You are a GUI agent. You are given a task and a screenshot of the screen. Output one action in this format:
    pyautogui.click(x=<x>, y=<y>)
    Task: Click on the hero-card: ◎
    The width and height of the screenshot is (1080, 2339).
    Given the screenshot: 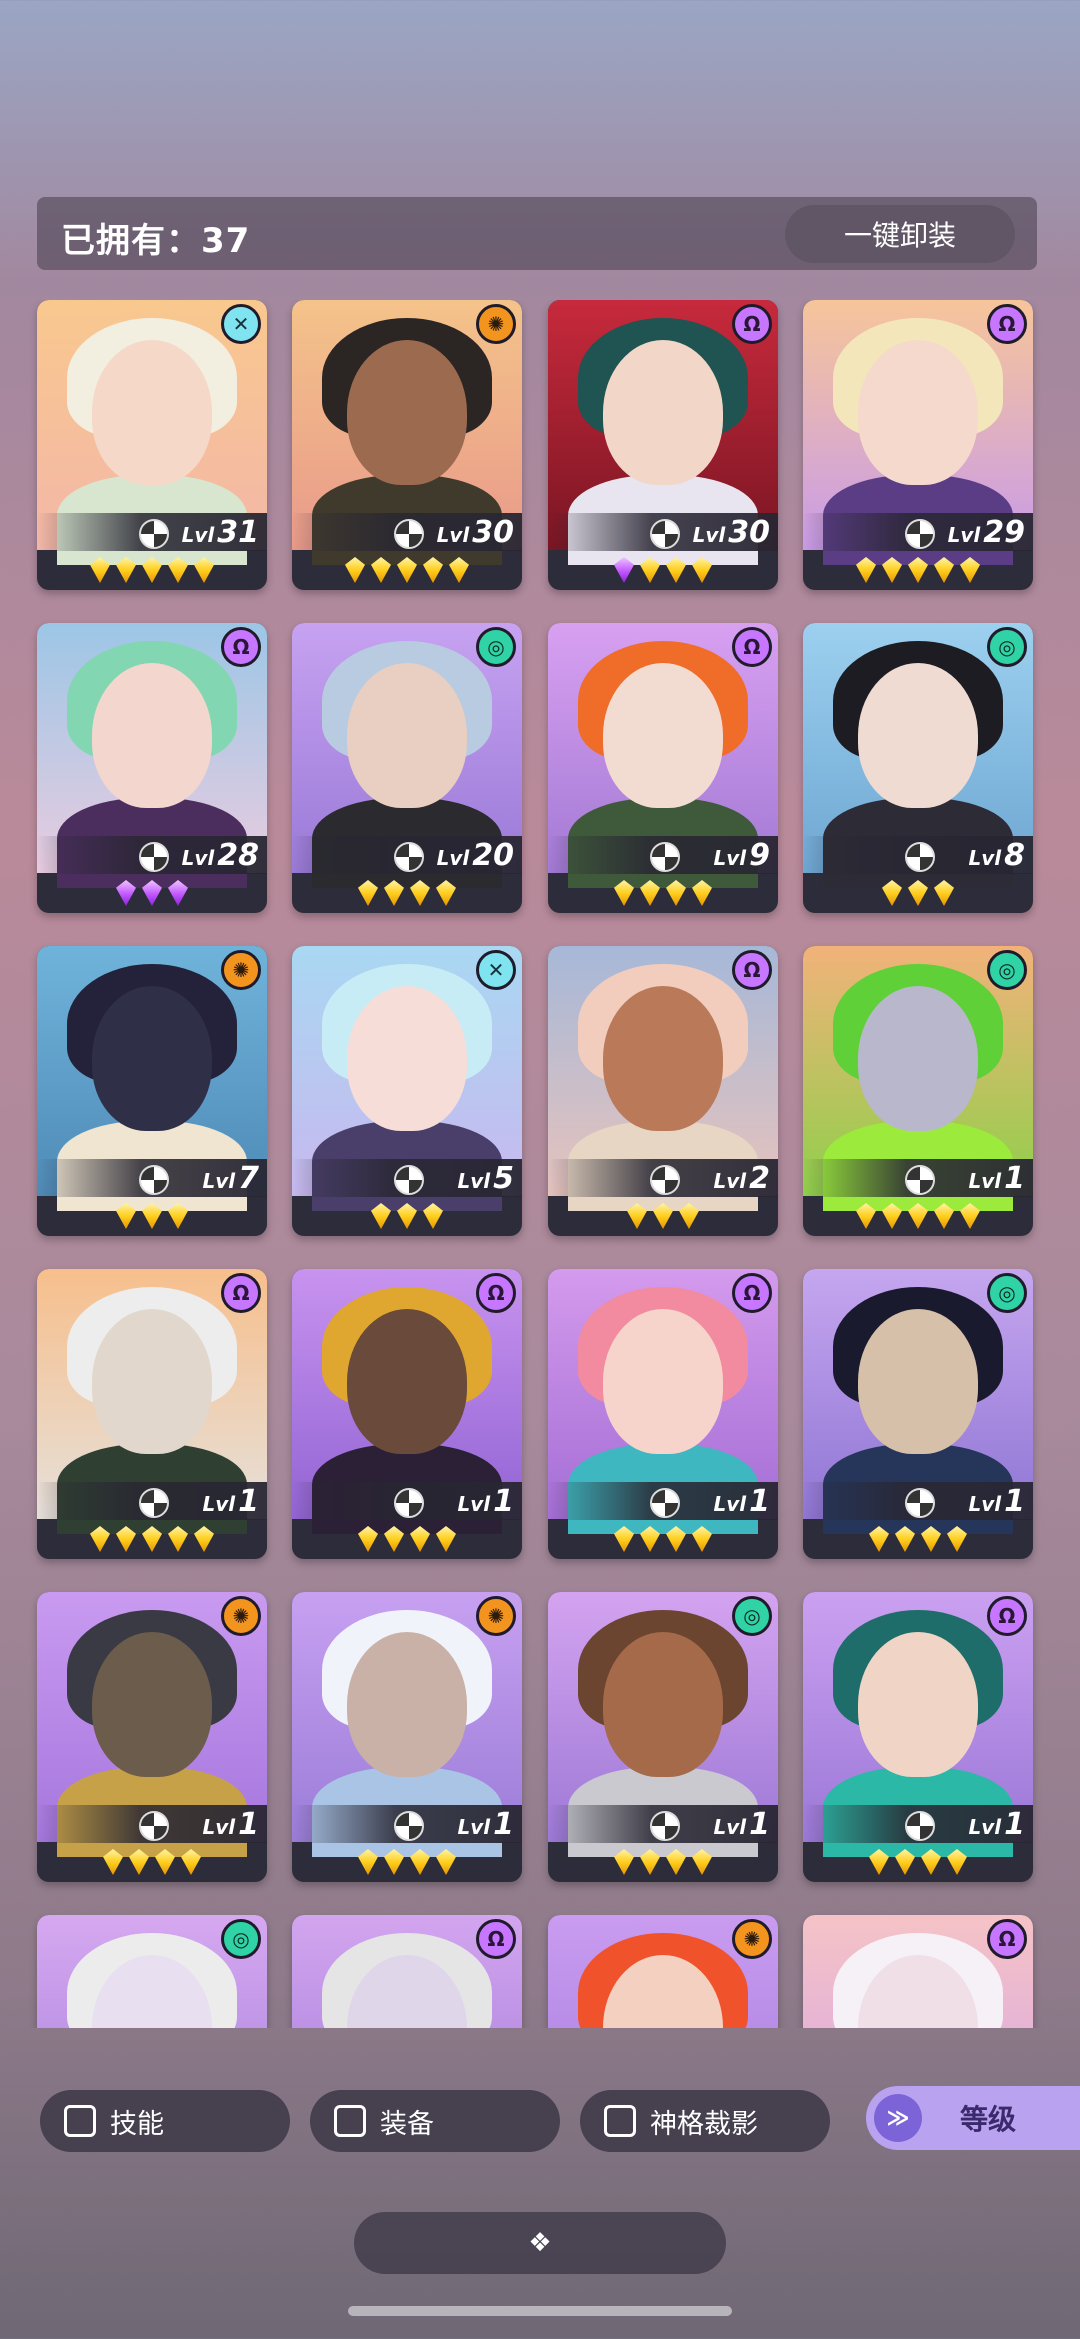 What is the action you would take?
    pyautogui.click(x=152, y=1971)
    